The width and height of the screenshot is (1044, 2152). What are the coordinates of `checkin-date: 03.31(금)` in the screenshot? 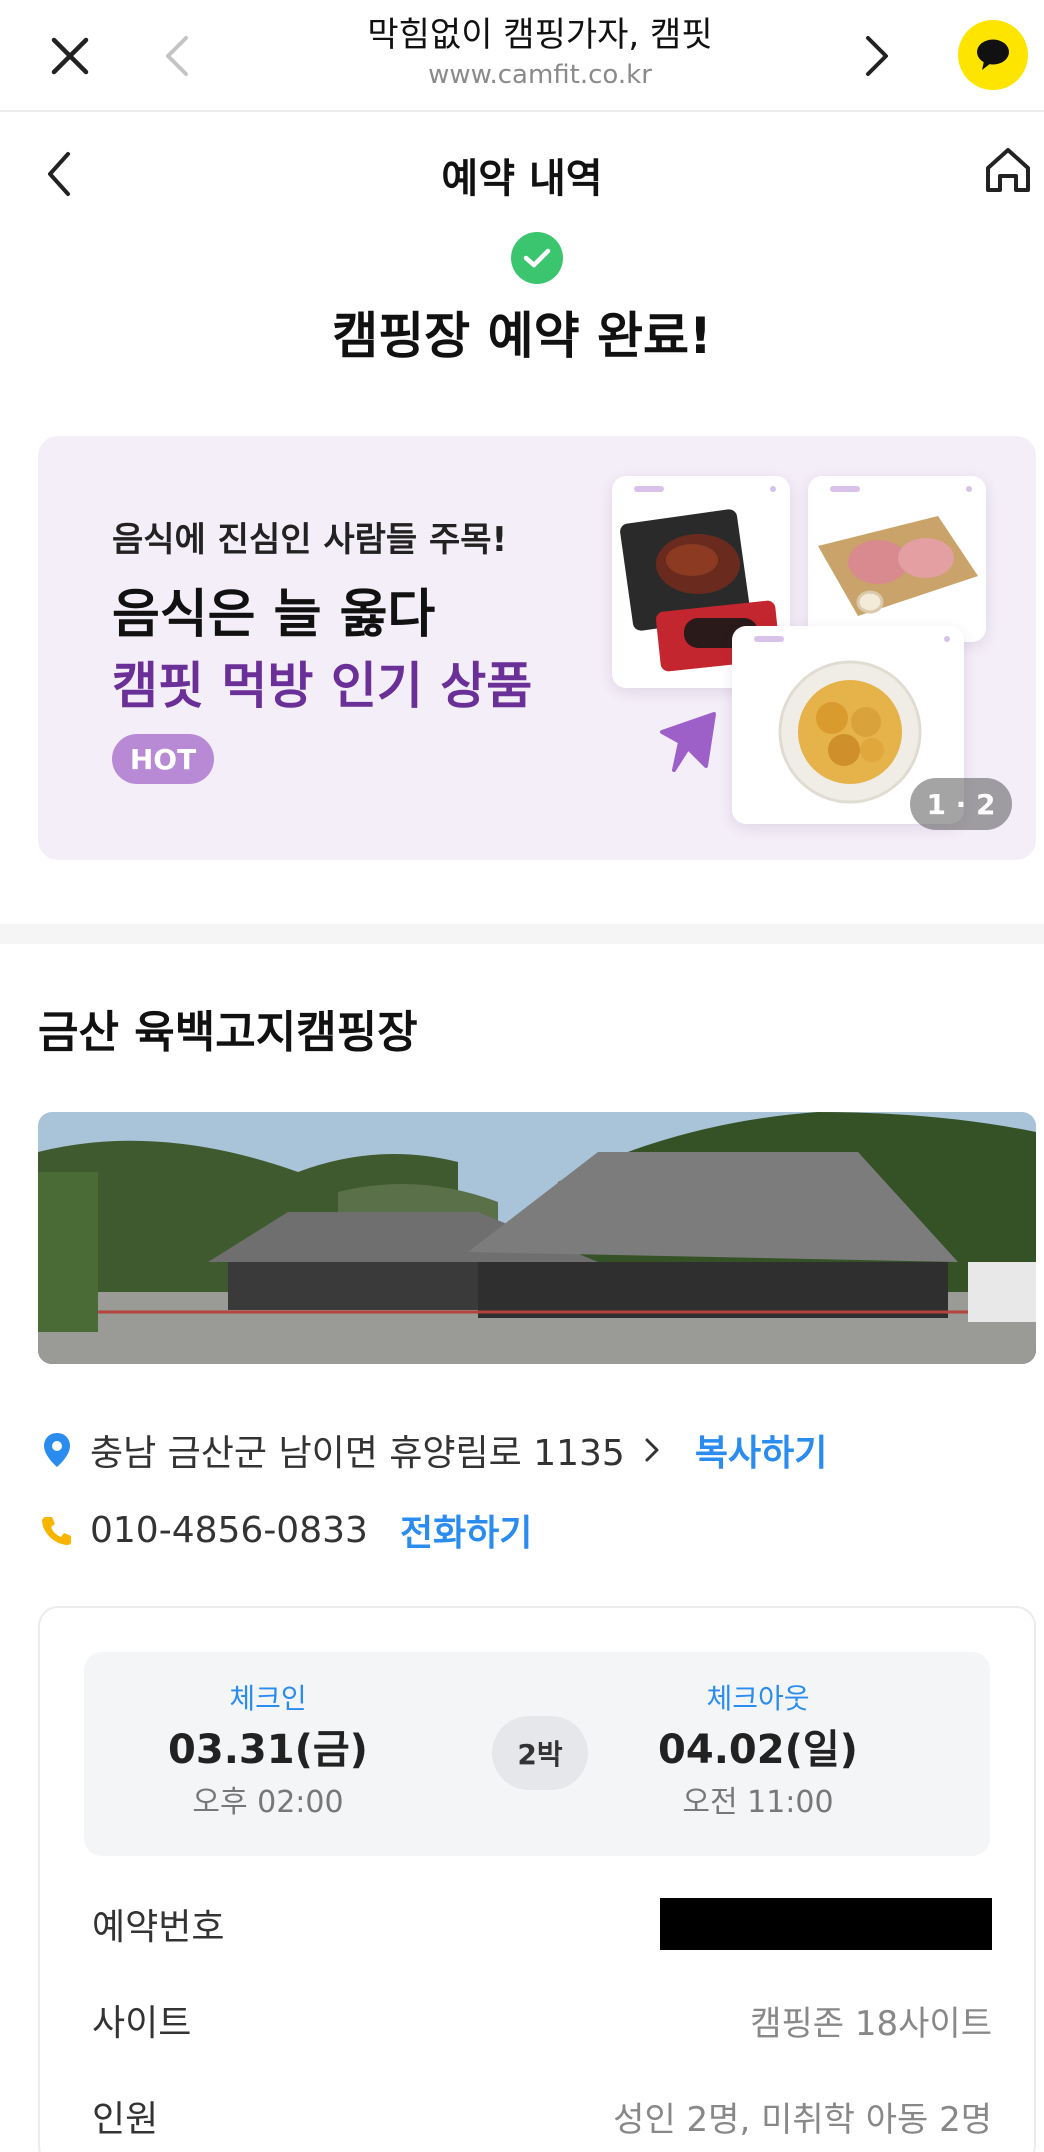 It's located at (268, 1750).